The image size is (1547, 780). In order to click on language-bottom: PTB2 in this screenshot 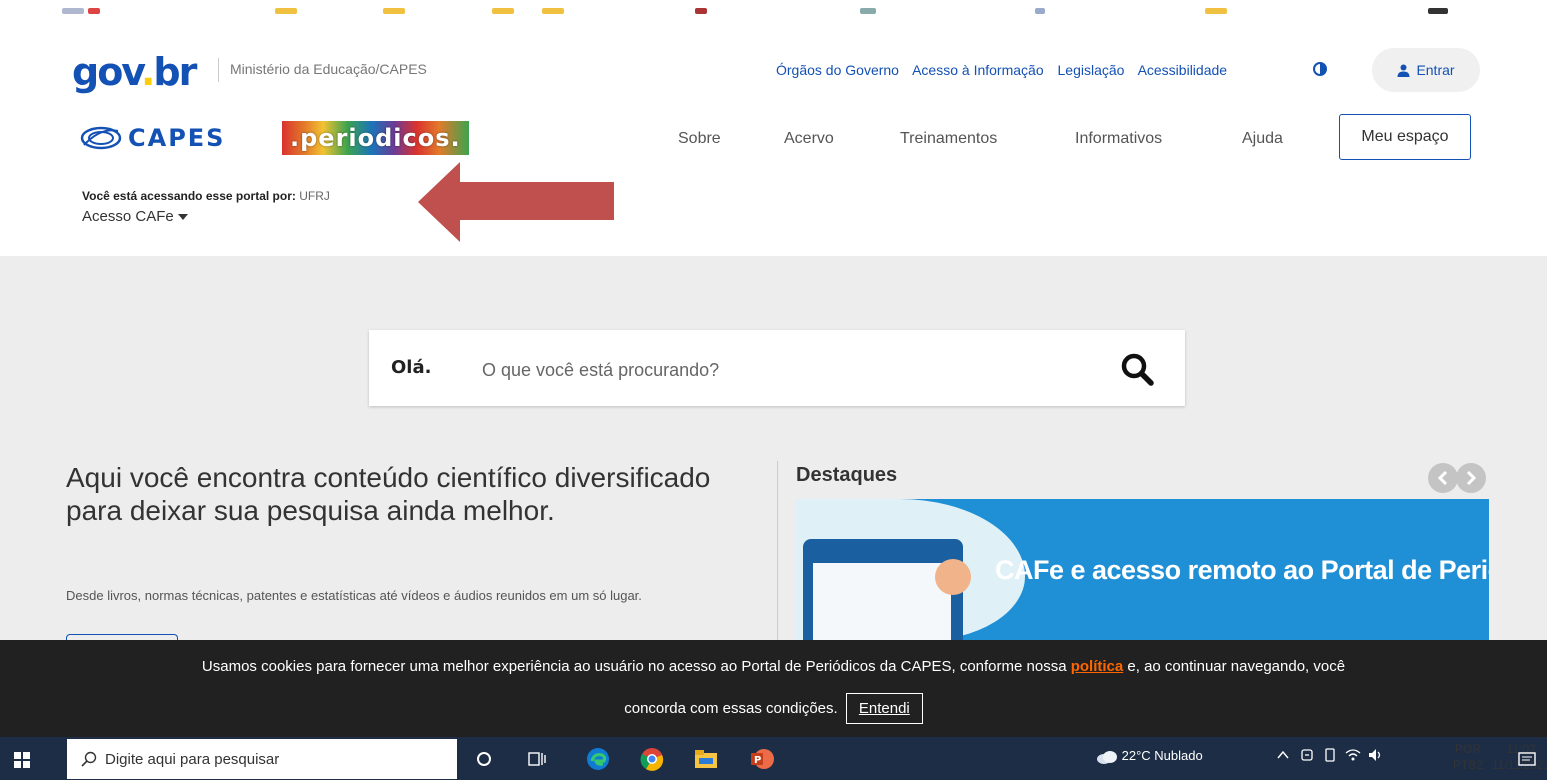, I will do `click(1468, 765)`.